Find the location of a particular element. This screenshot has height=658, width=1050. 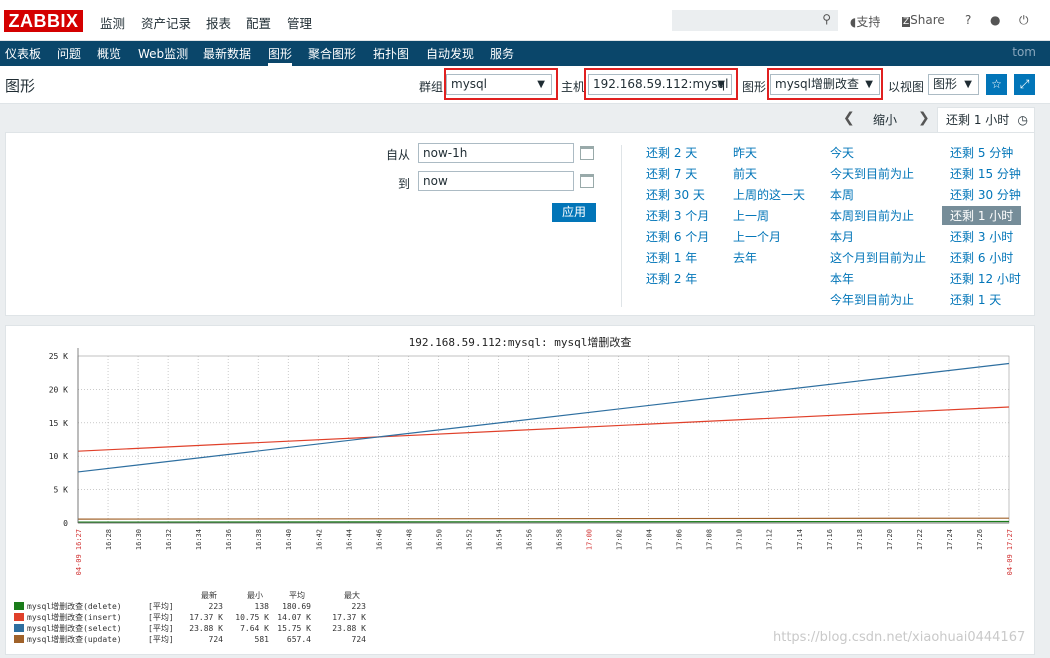

quick-range-link: 还剩 6 个月 is located at coordinates (677, 236).